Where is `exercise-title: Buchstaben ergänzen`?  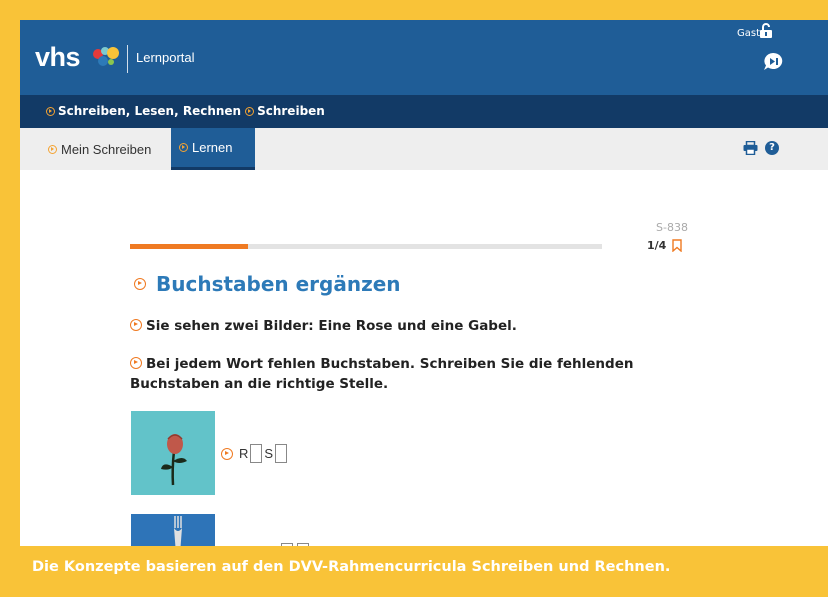
exercise-title: Buchstaben ergänzen is located at coordinates (267, 284).